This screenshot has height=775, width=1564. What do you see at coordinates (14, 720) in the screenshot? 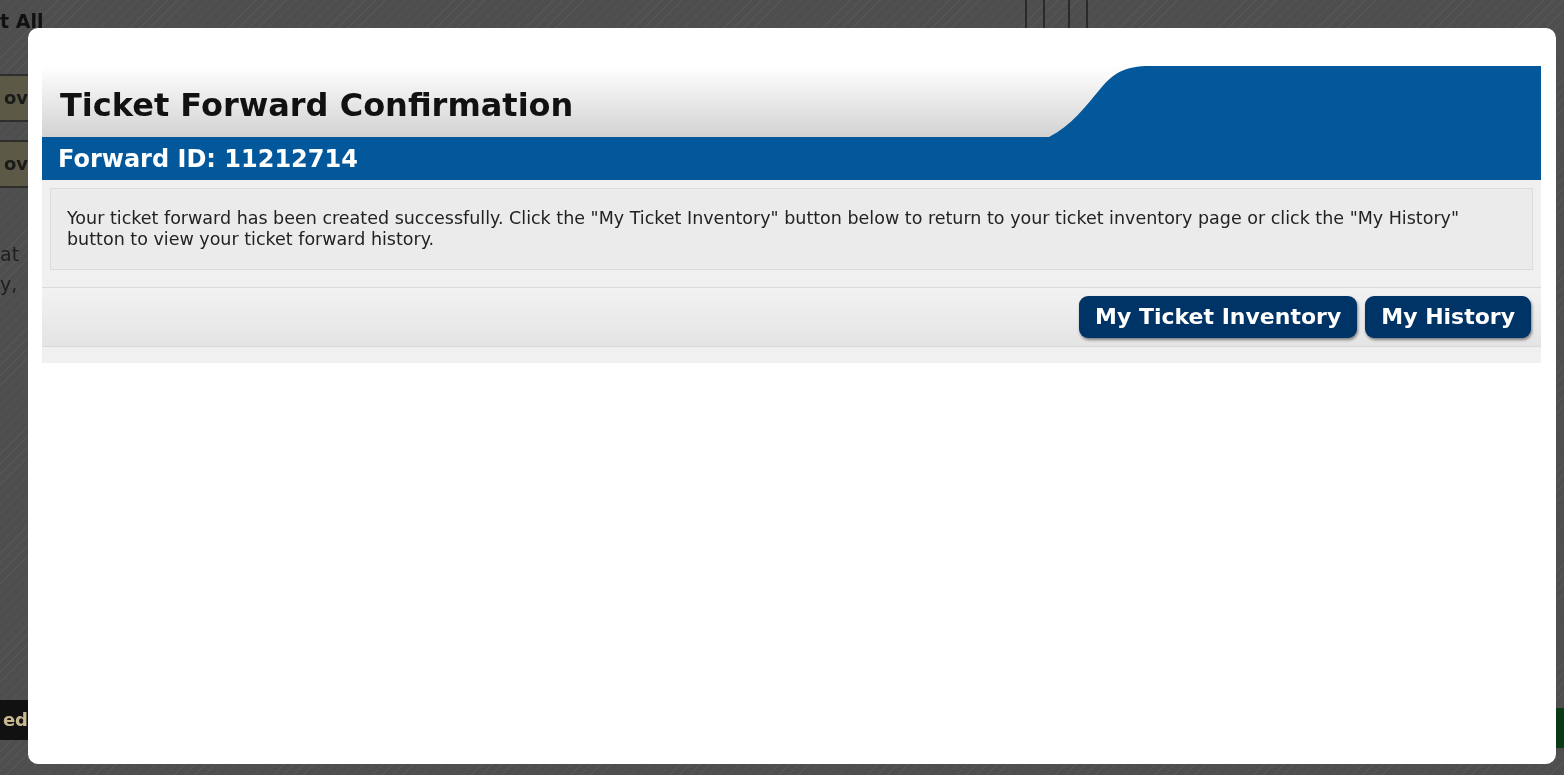
I see `background-text: ed` at bounding box center [14, 720].